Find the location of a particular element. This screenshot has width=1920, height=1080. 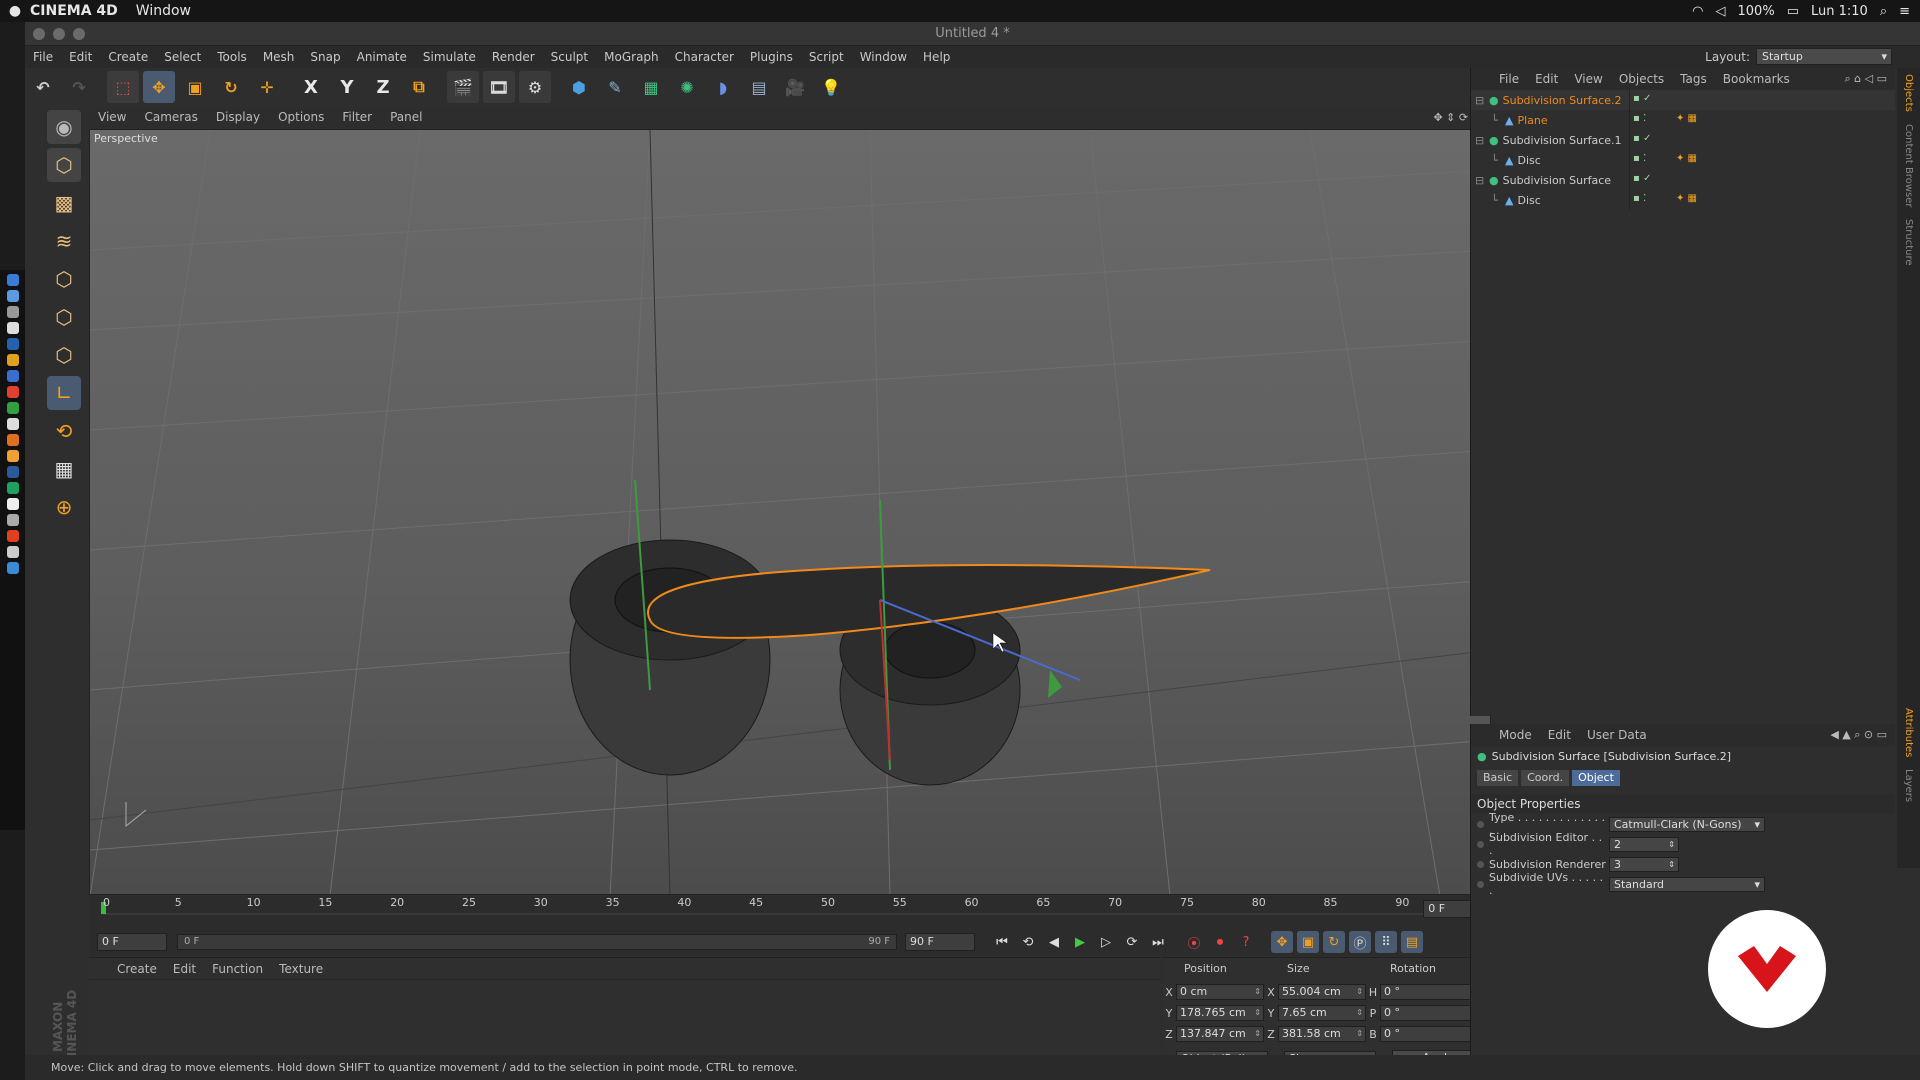

key-parameter-icon: Ⓟ is located at coordinates (1360, 942).